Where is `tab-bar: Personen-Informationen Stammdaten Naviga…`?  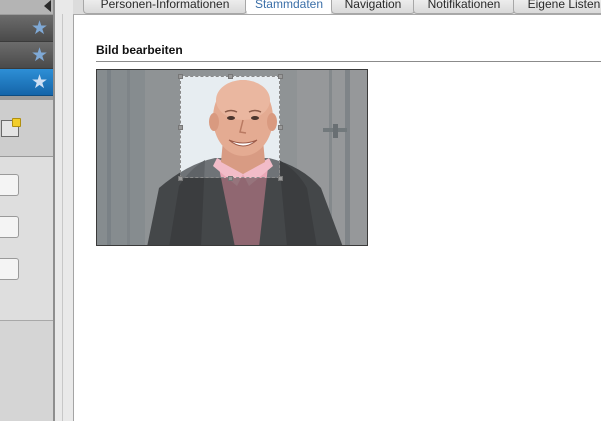
tab-bar: Personen-Informationen Stammdaten Naviga… is located at coordinates (337, 7).